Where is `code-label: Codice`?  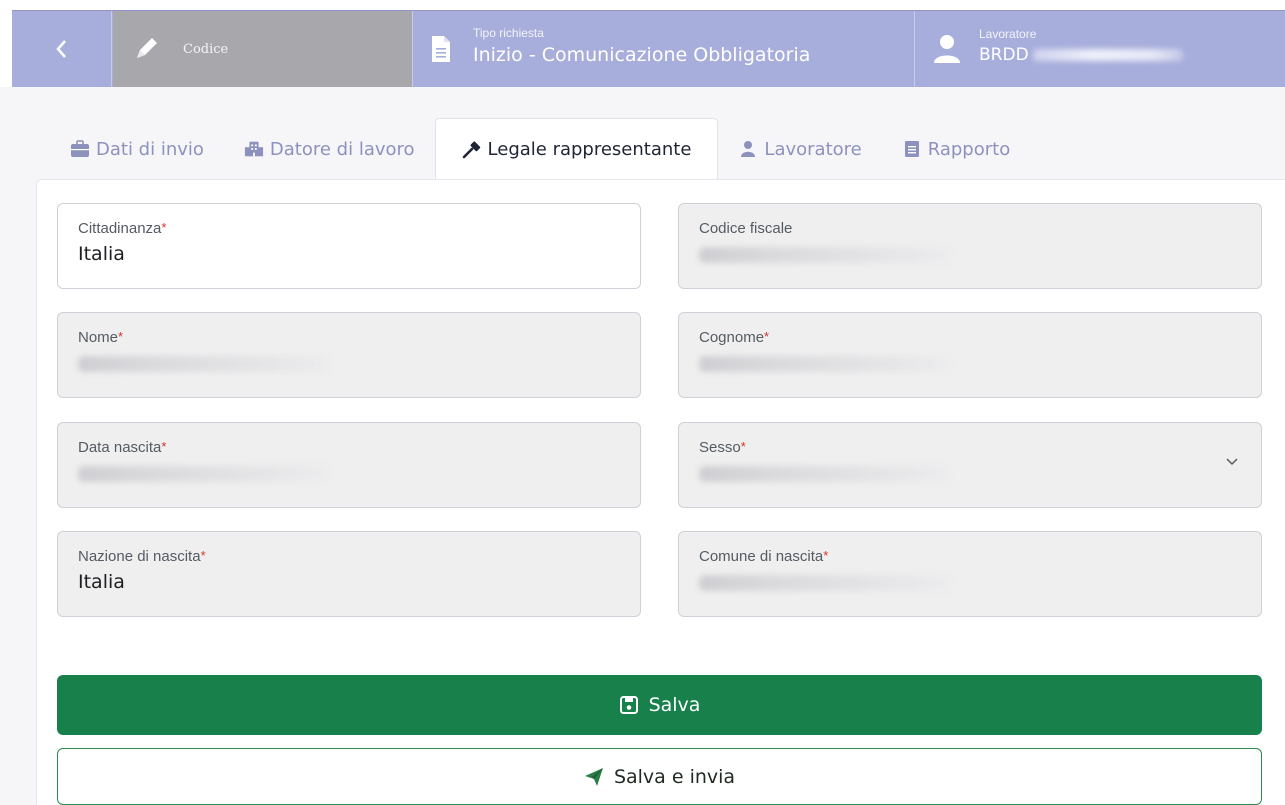
code-label: Codice is located at coordinates (206, 49).